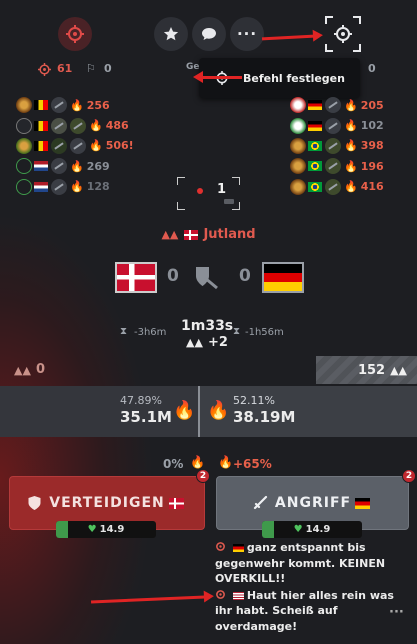 The width and height of the screenshot is (417, 644). I want to click on set-order-button, so click(343, 34).